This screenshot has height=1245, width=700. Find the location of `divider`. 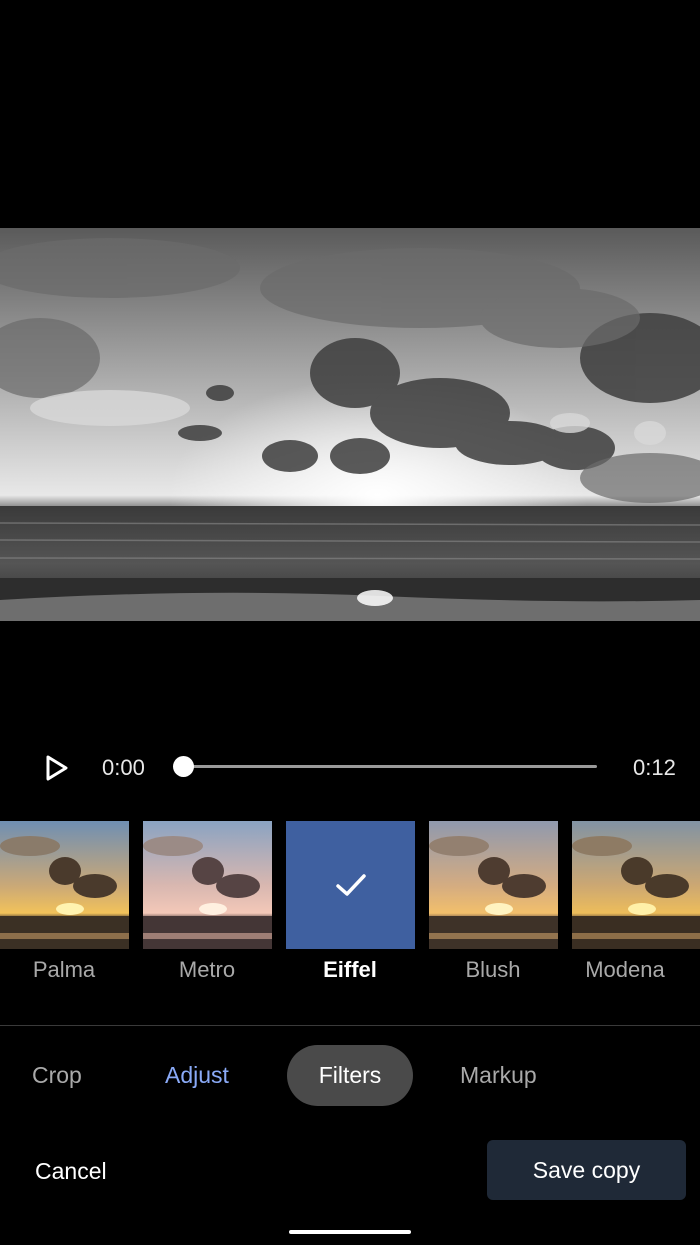

divider is located at coordinates (350, 1025).